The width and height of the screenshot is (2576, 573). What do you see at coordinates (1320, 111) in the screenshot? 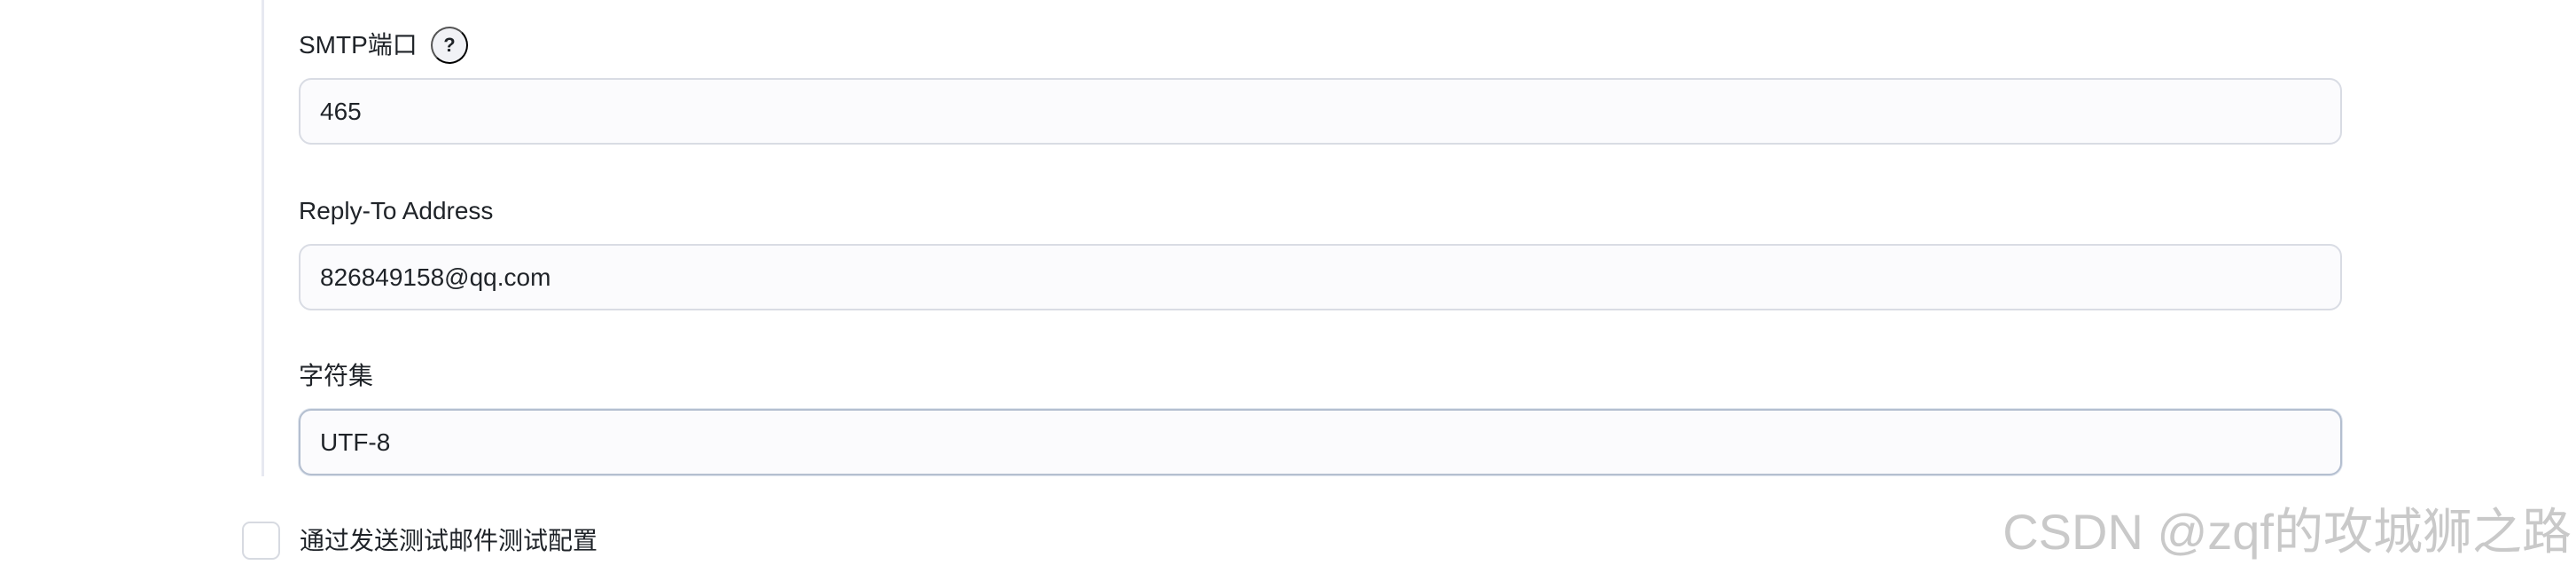
I see `smtp-port-input` at bounding box center [1320, 111].